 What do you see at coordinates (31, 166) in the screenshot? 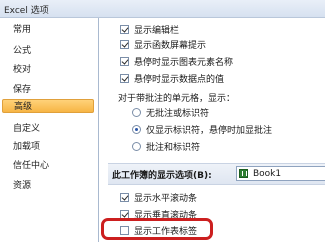
I see `sidebar-item-trust-center: 信任中心` at bounding box center [31, 166].